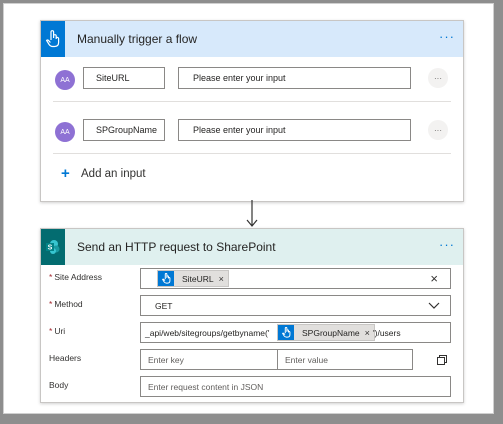  I want to click on method-value: GET, so click(164, 306).